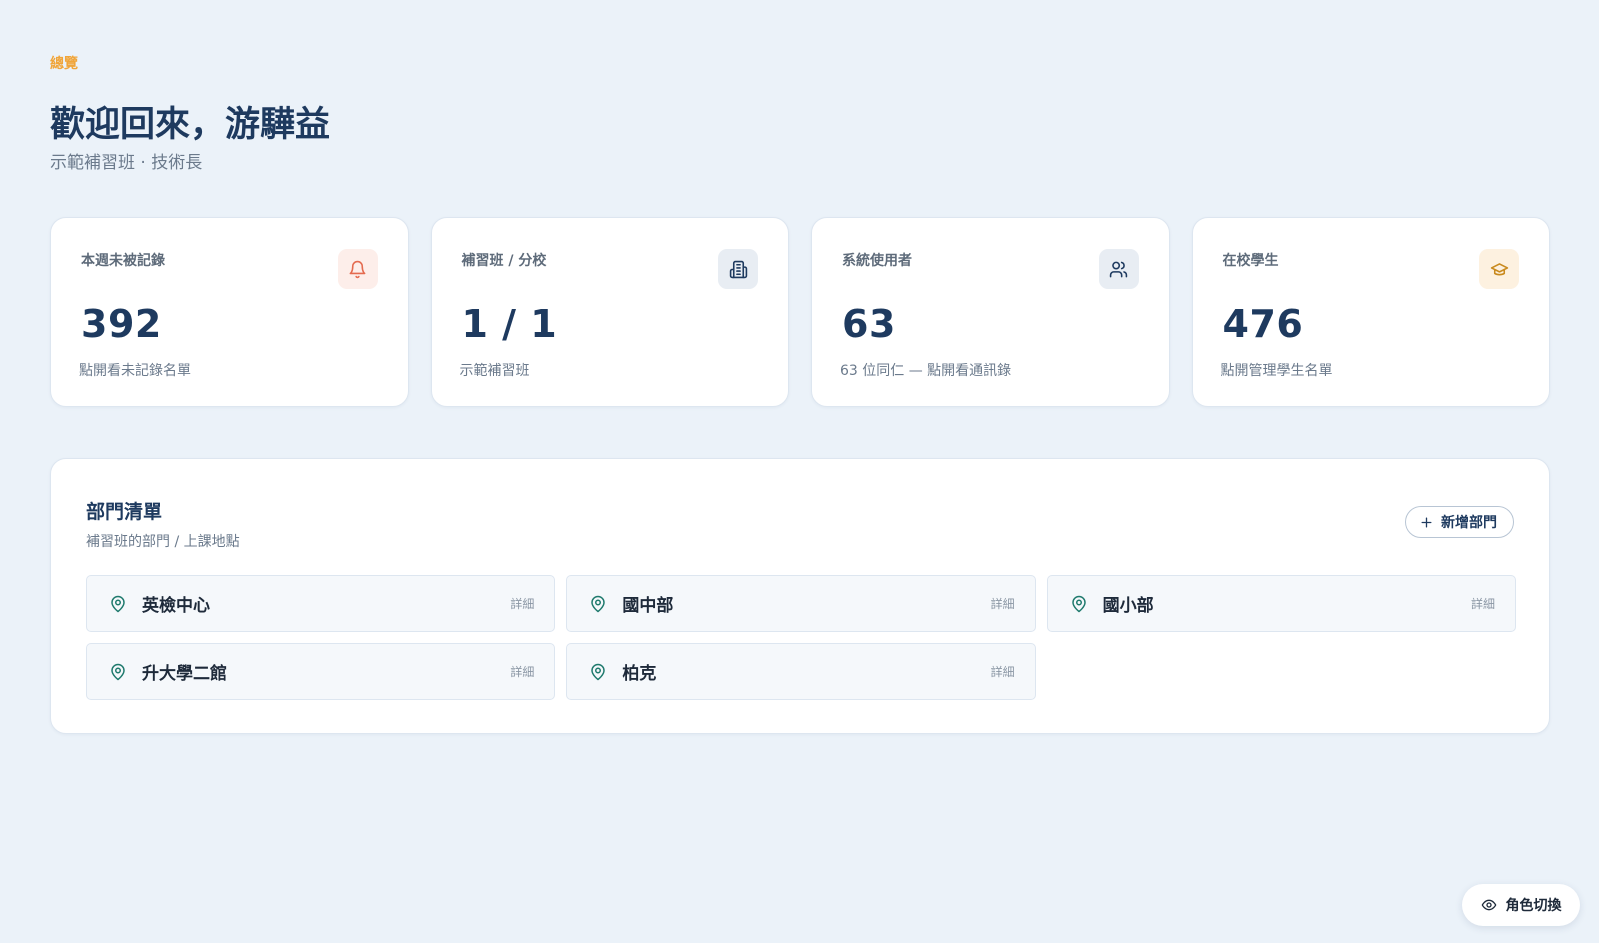  Describe the element at coordinates (639, 674) in the screenshot. I see `department-name: 柏克` at that location.